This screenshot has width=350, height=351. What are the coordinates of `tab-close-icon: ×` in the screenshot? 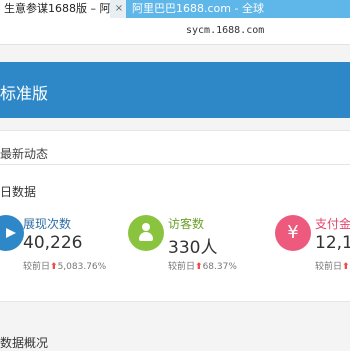 It's located at (119, 9).